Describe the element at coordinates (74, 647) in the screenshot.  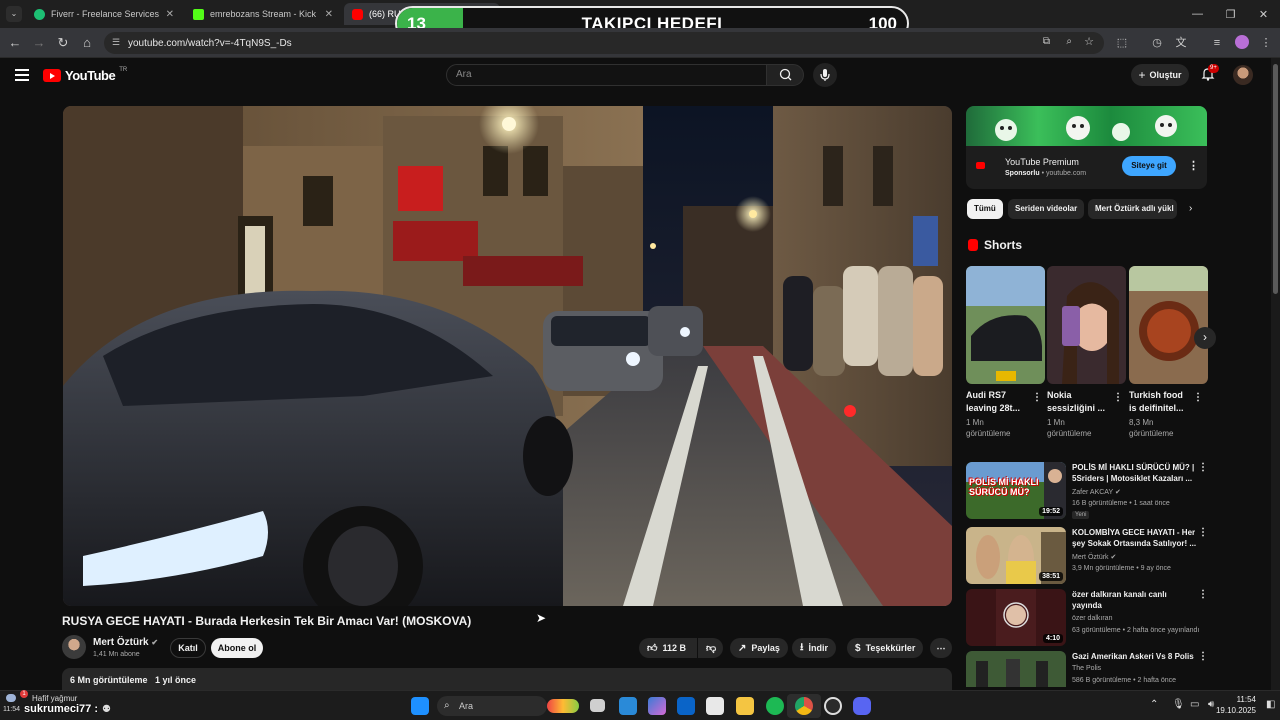
I see `channel-avatar` at that location.